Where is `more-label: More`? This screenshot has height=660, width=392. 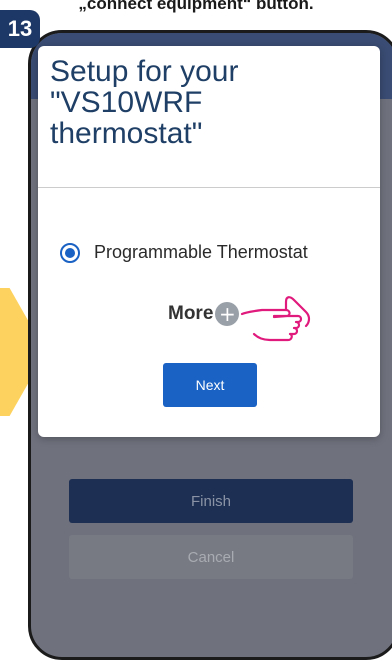
more-label: More is located at coordinates (191, 313).